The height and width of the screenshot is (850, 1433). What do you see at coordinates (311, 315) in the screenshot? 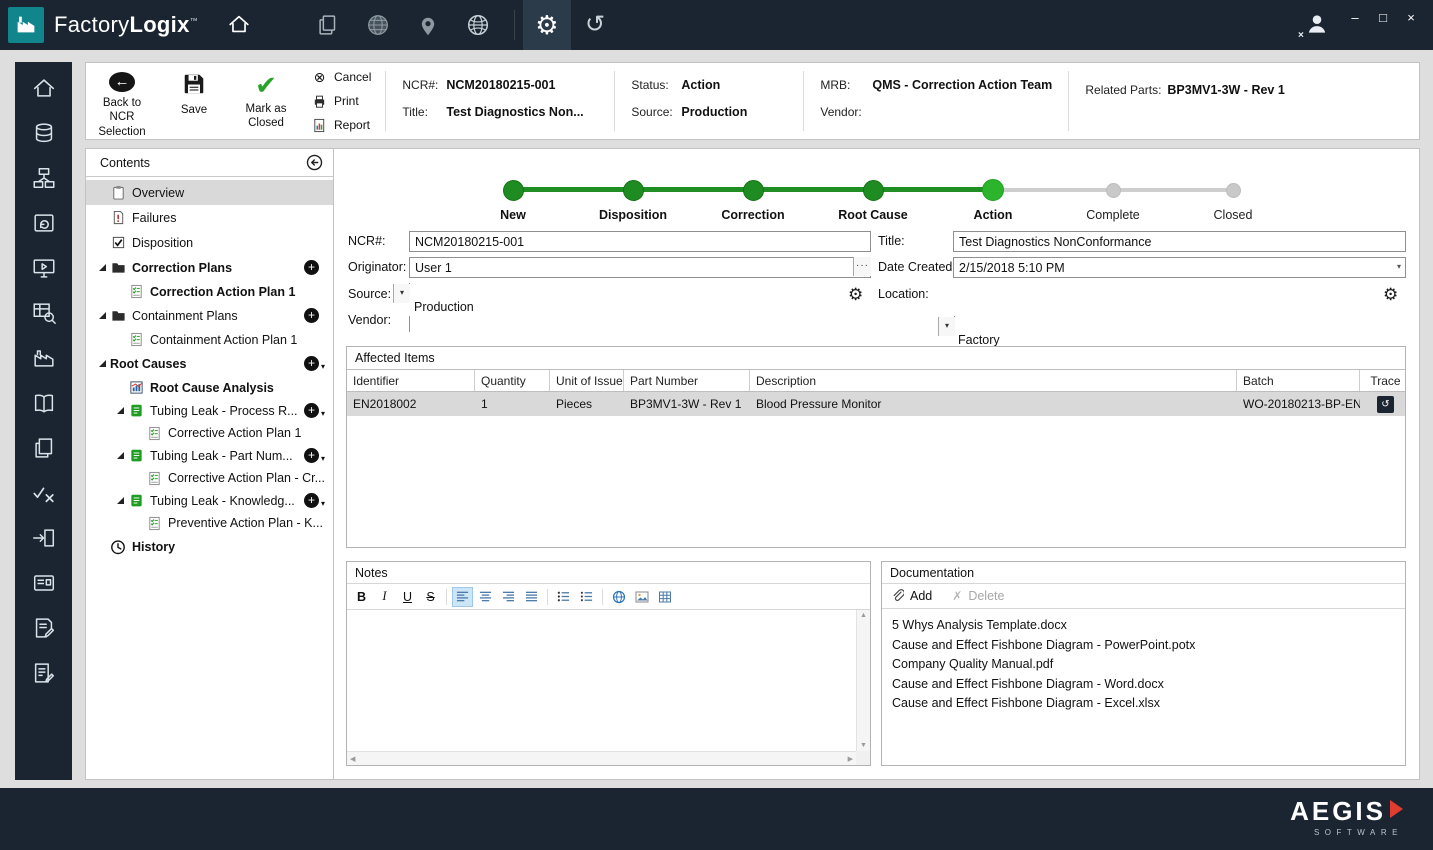
I see `add-containment-plan-button: +` at bounding box center [311, 315].